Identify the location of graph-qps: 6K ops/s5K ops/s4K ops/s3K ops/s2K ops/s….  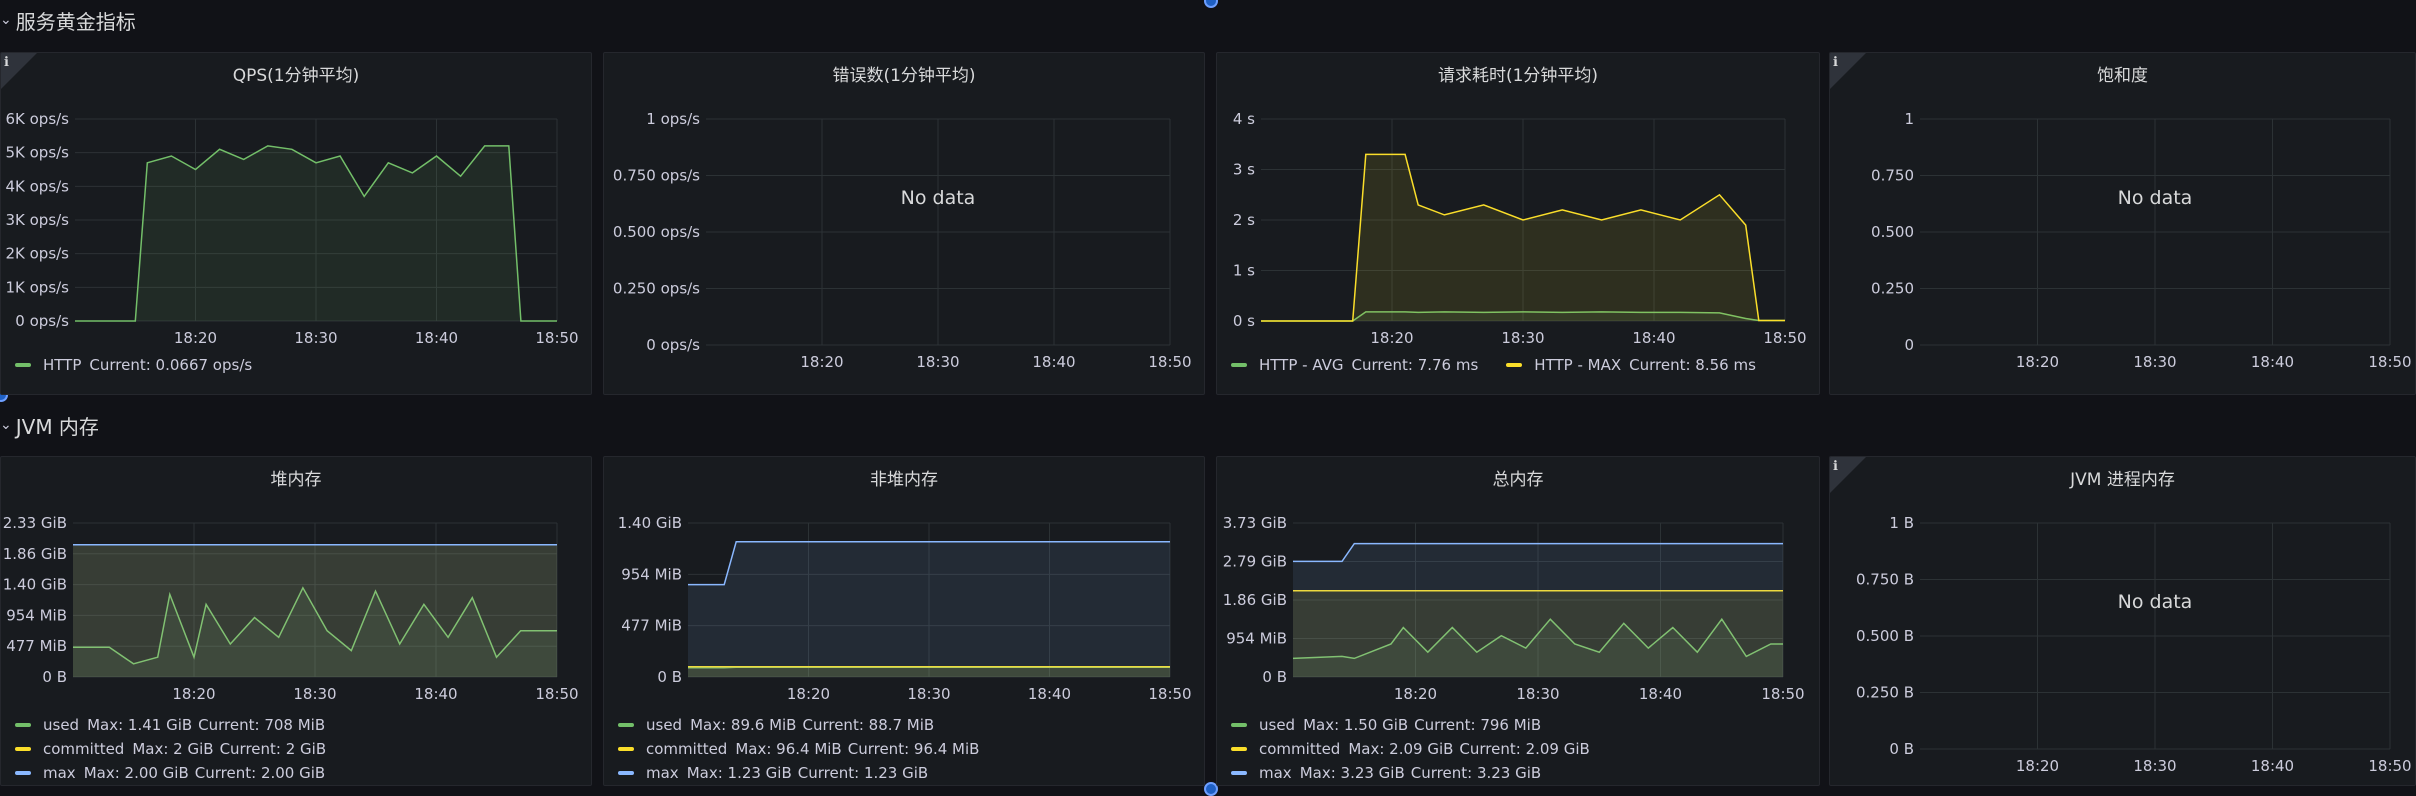
(296, 224).